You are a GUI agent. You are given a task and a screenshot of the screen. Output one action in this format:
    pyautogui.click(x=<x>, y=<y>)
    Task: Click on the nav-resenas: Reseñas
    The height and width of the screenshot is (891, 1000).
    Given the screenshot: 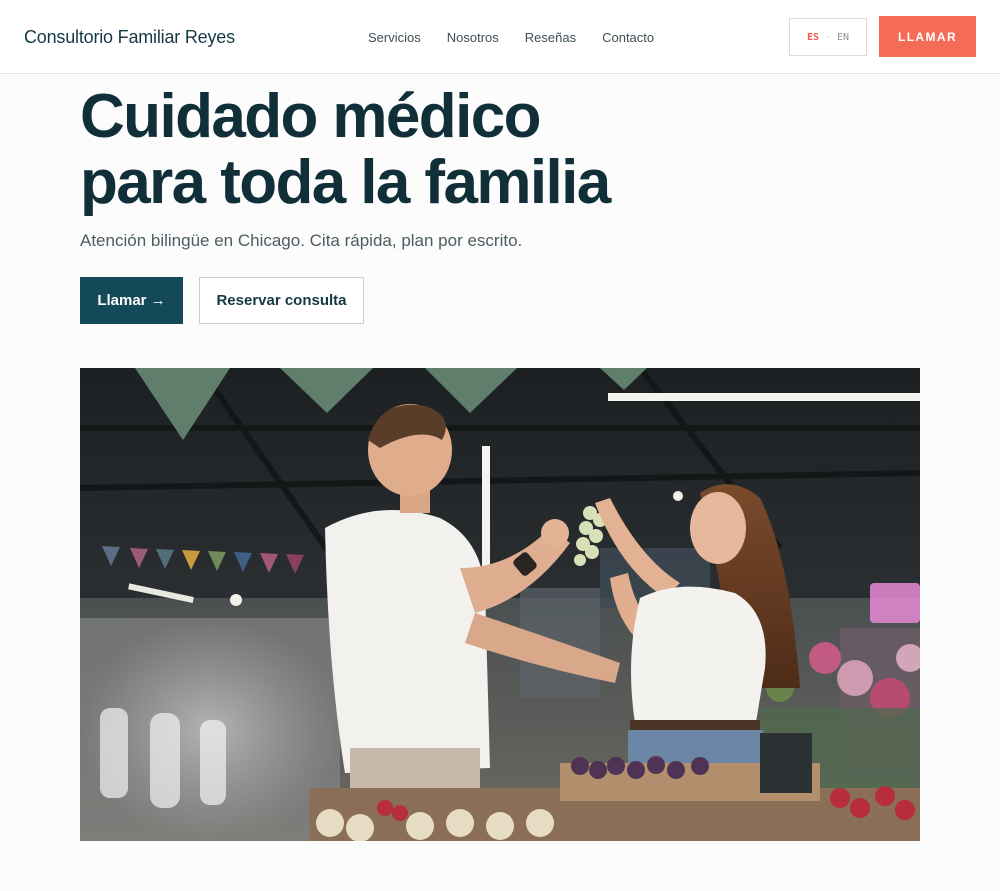 What is the action you would take?
    pyautogui.click(x=550, y=37)
    